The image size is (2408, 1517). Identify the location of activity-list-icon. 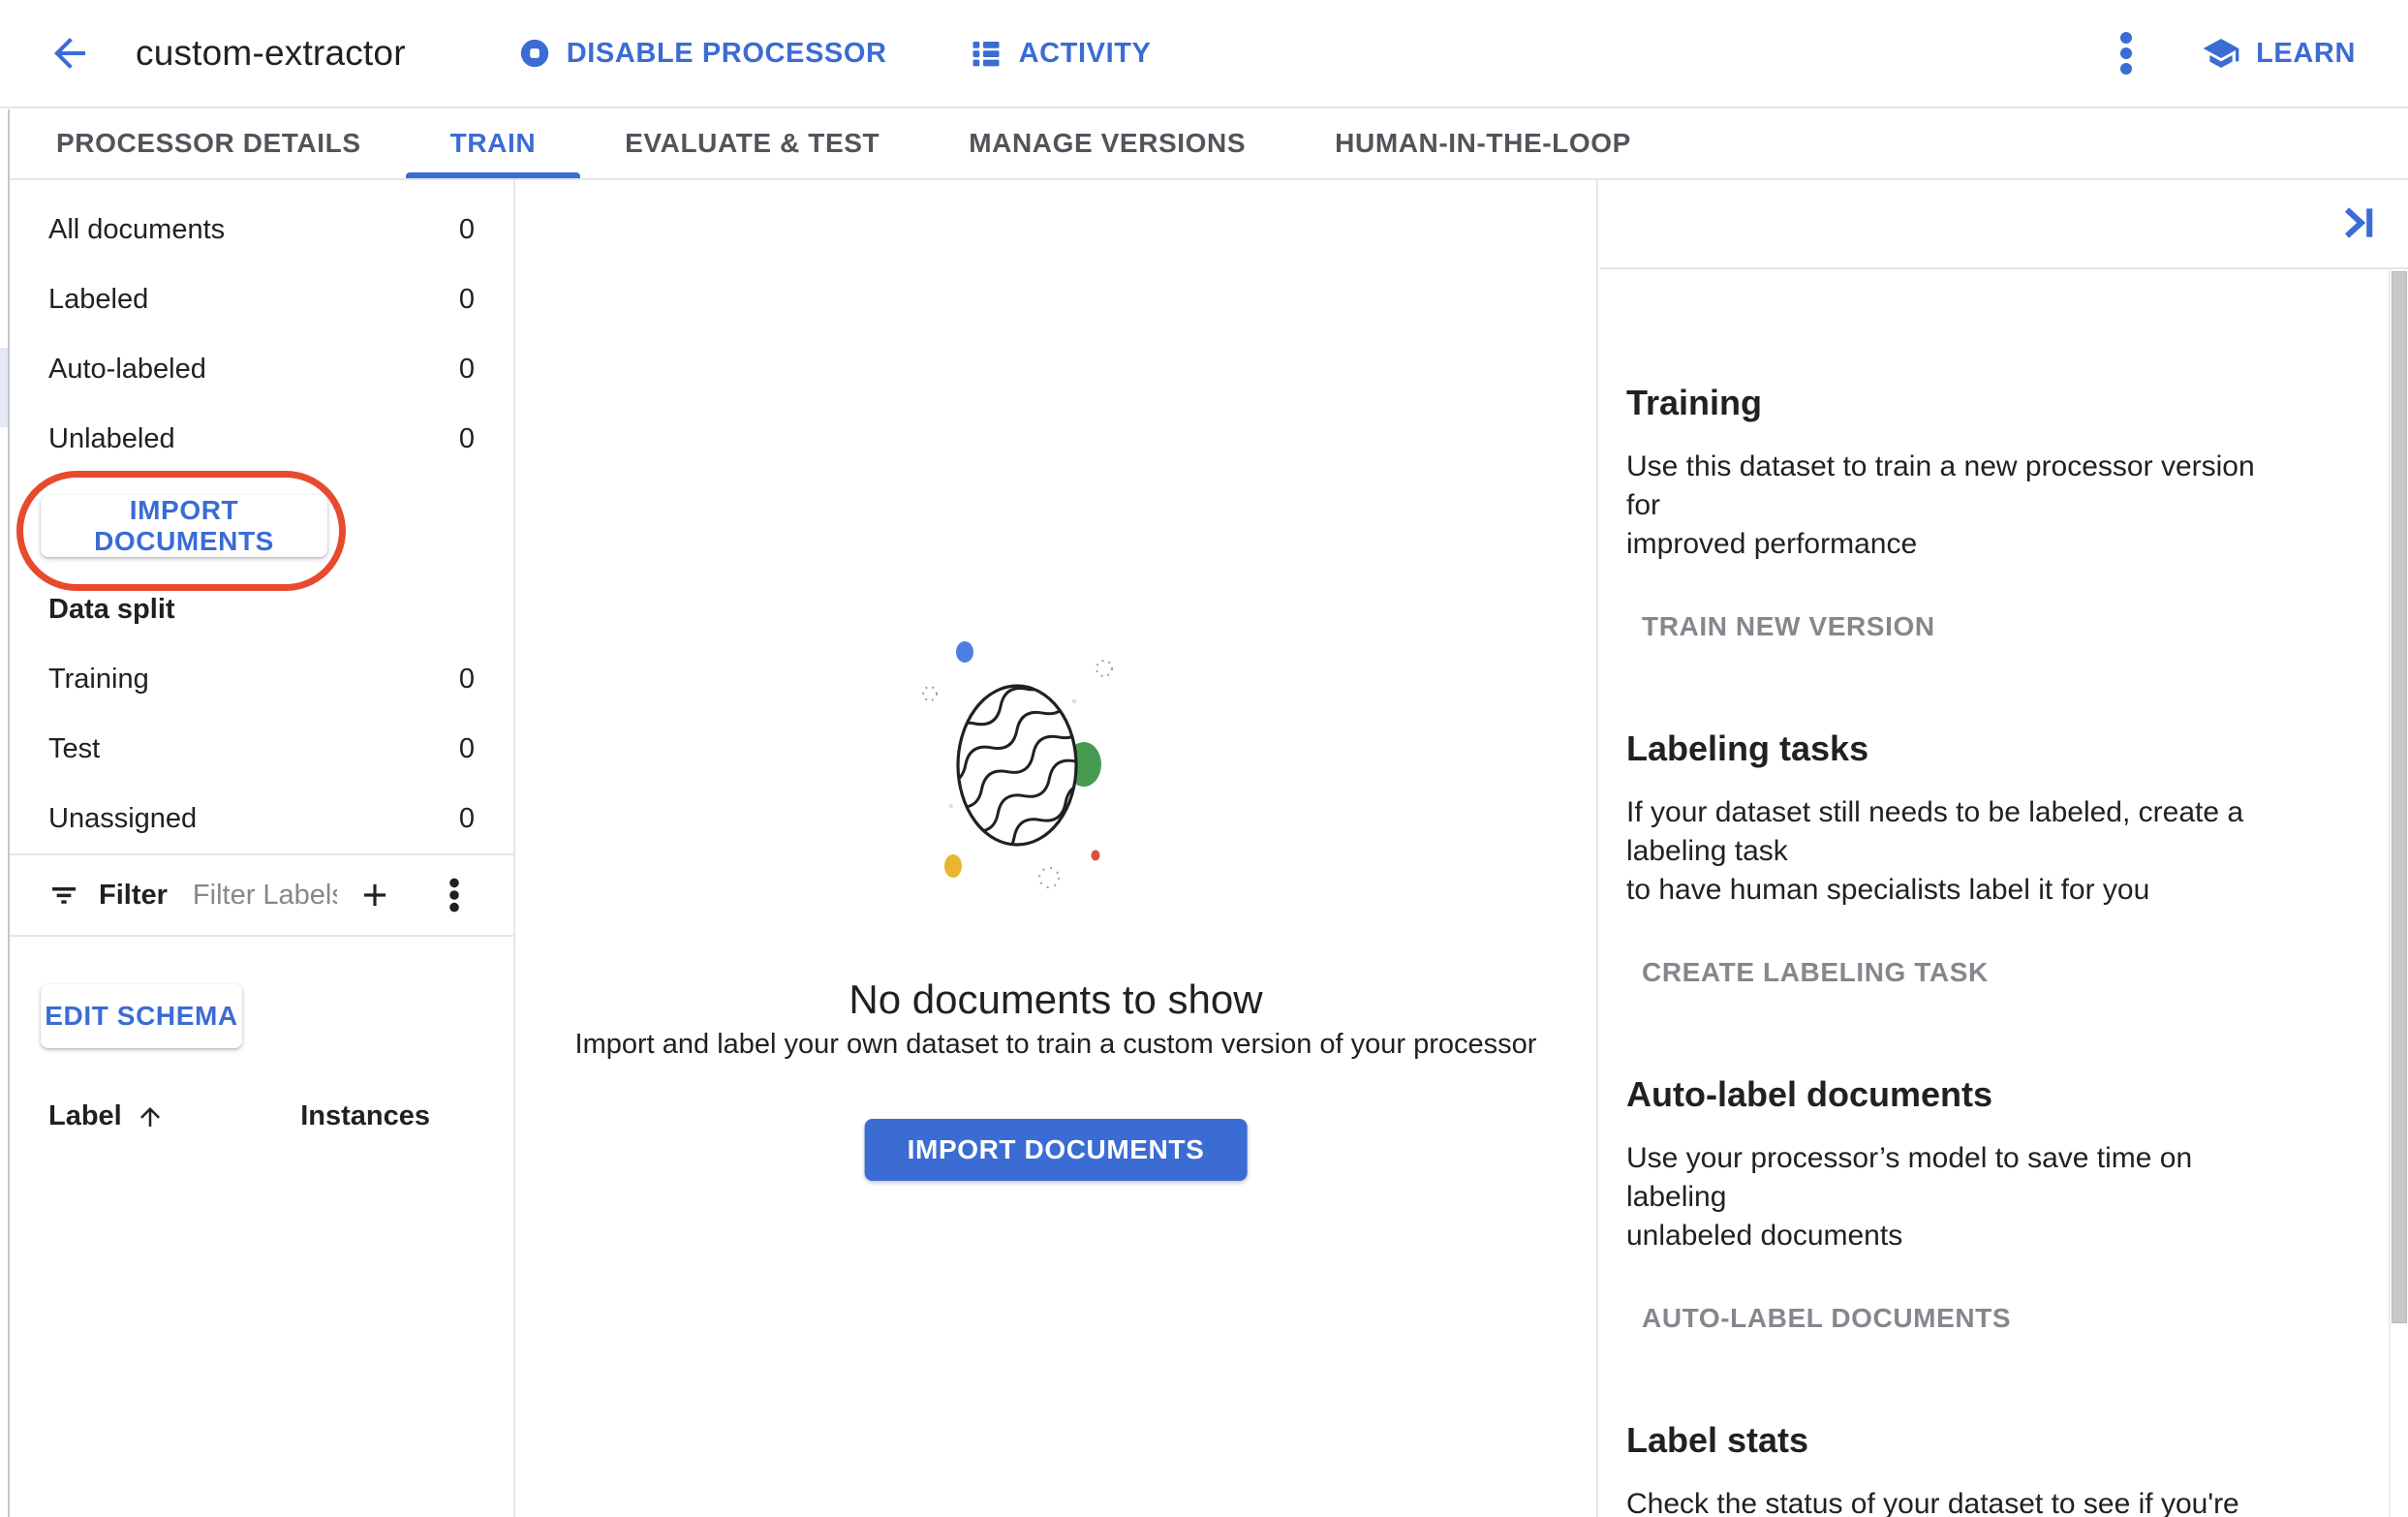
(986, 53).